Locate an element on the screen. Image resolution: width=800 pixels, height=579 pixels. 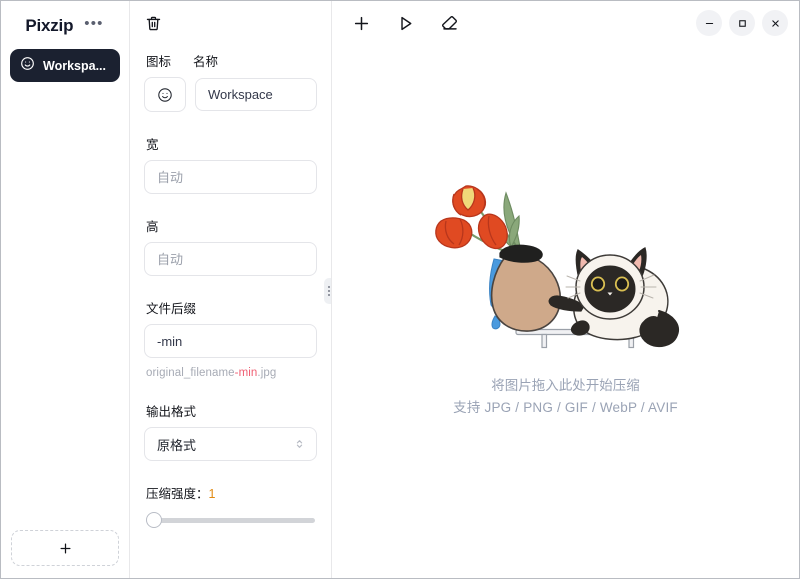
add-workspace-button is located at coordinates (65, 548).